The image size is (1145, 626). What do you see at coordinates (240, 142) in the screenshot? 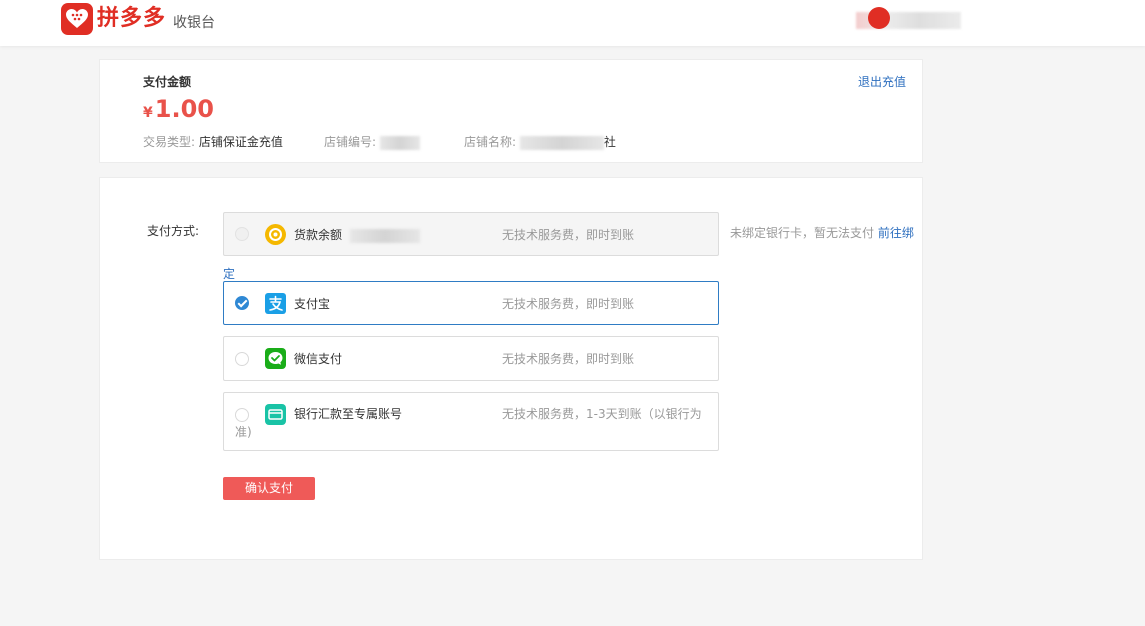
I see `trade-type-value: 店铺保证金充值` at bounding box center [240, 142].